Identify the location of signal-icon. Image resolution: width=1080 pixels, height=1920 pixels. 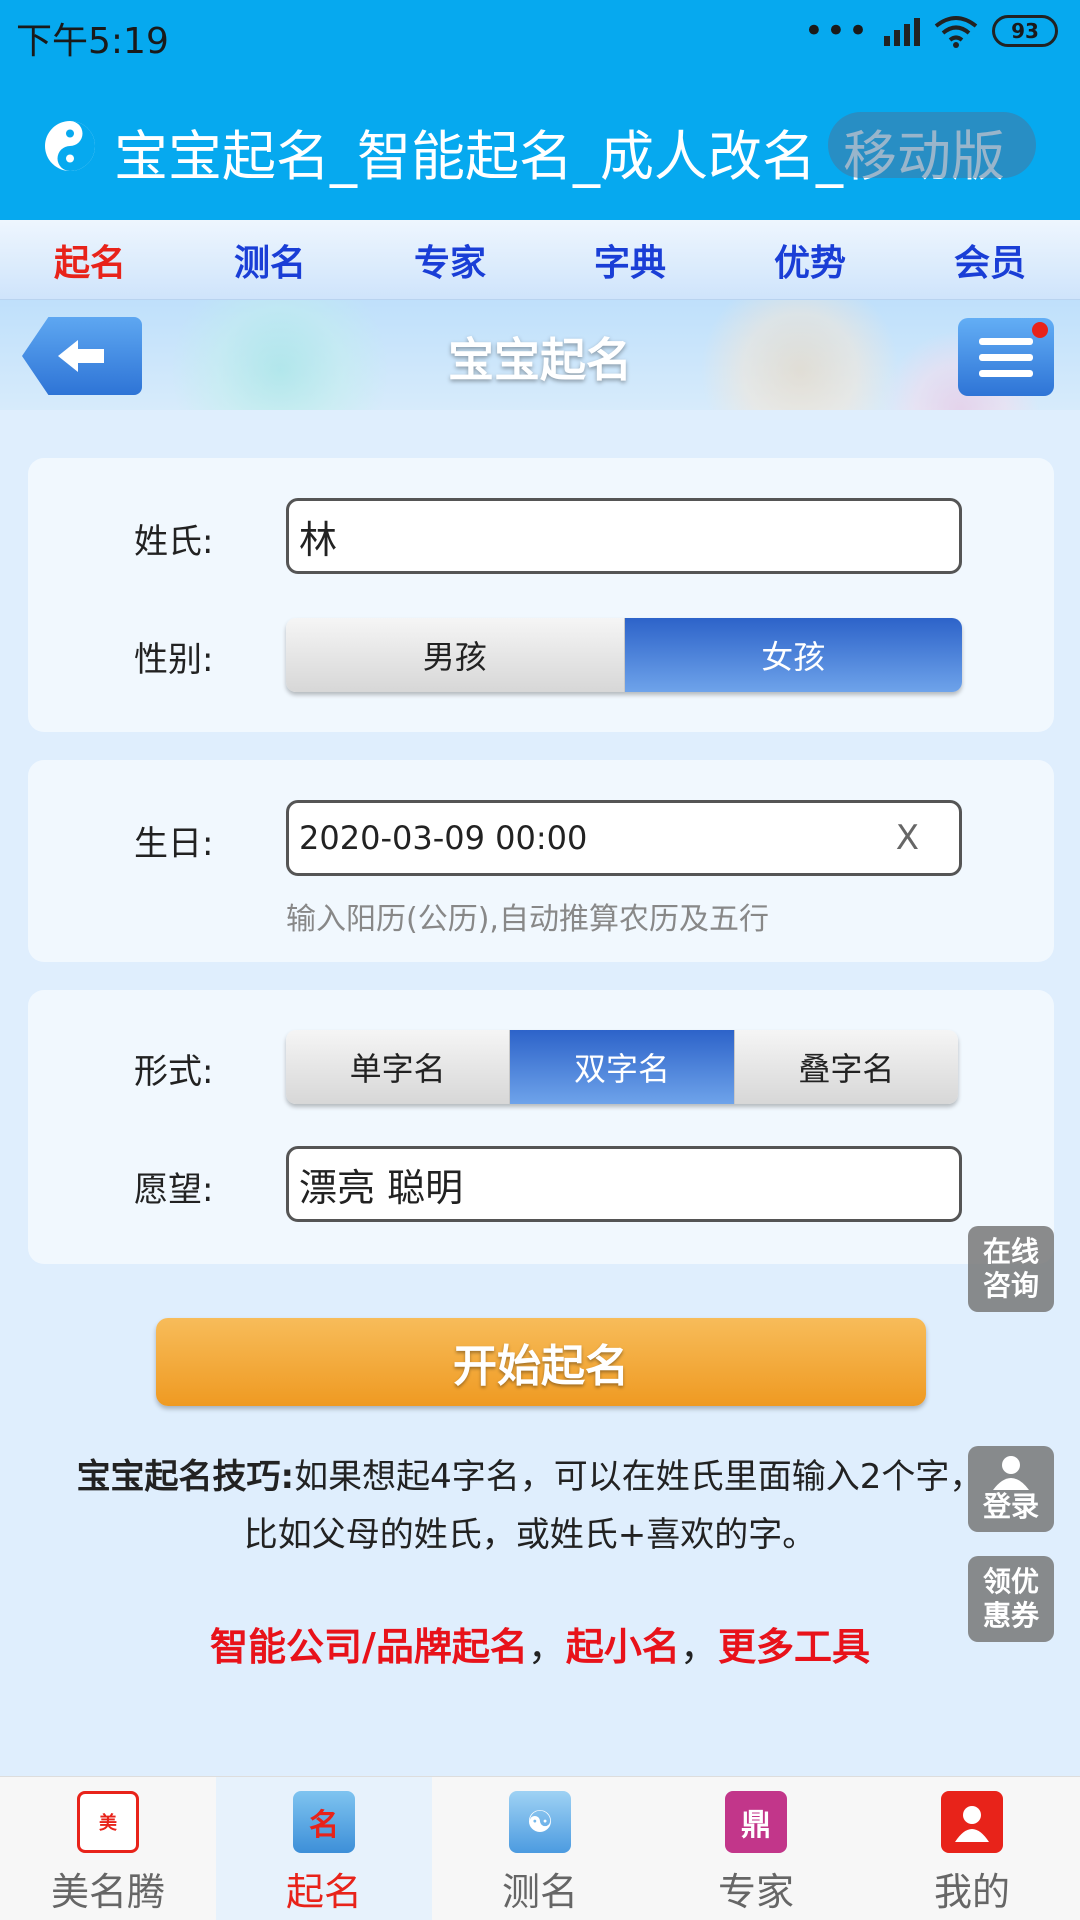
(902, 31).